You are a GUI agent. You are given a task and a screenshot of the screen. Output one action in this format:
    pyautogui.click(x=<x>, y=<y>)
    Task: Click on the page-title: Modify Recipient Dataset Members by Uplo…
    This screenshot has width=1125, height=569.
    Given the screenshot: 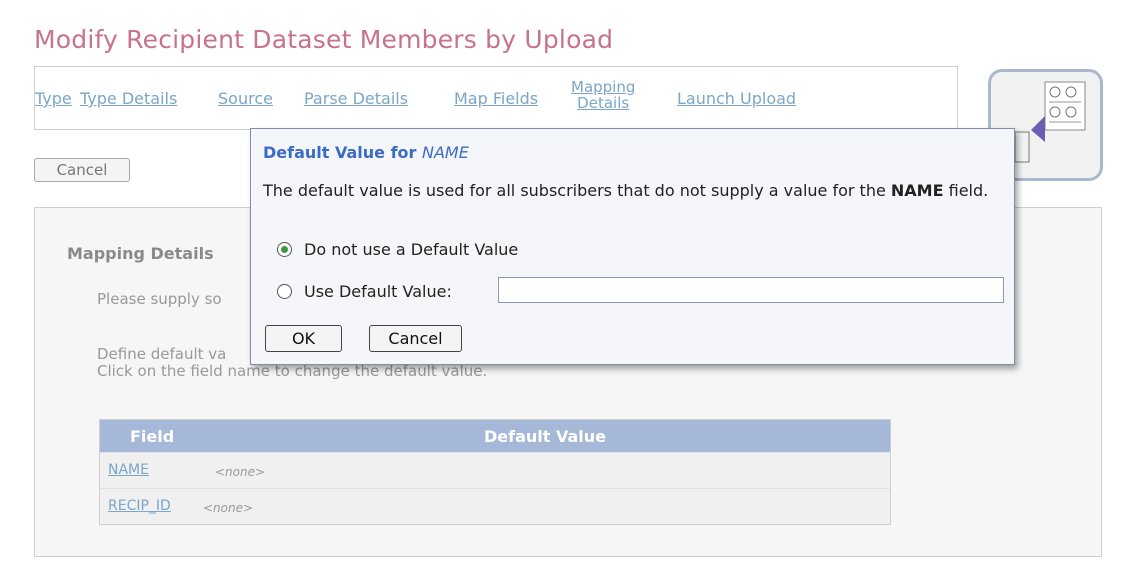 What is the action you would take?
    pyautogui.click(x=324, y=39)
    